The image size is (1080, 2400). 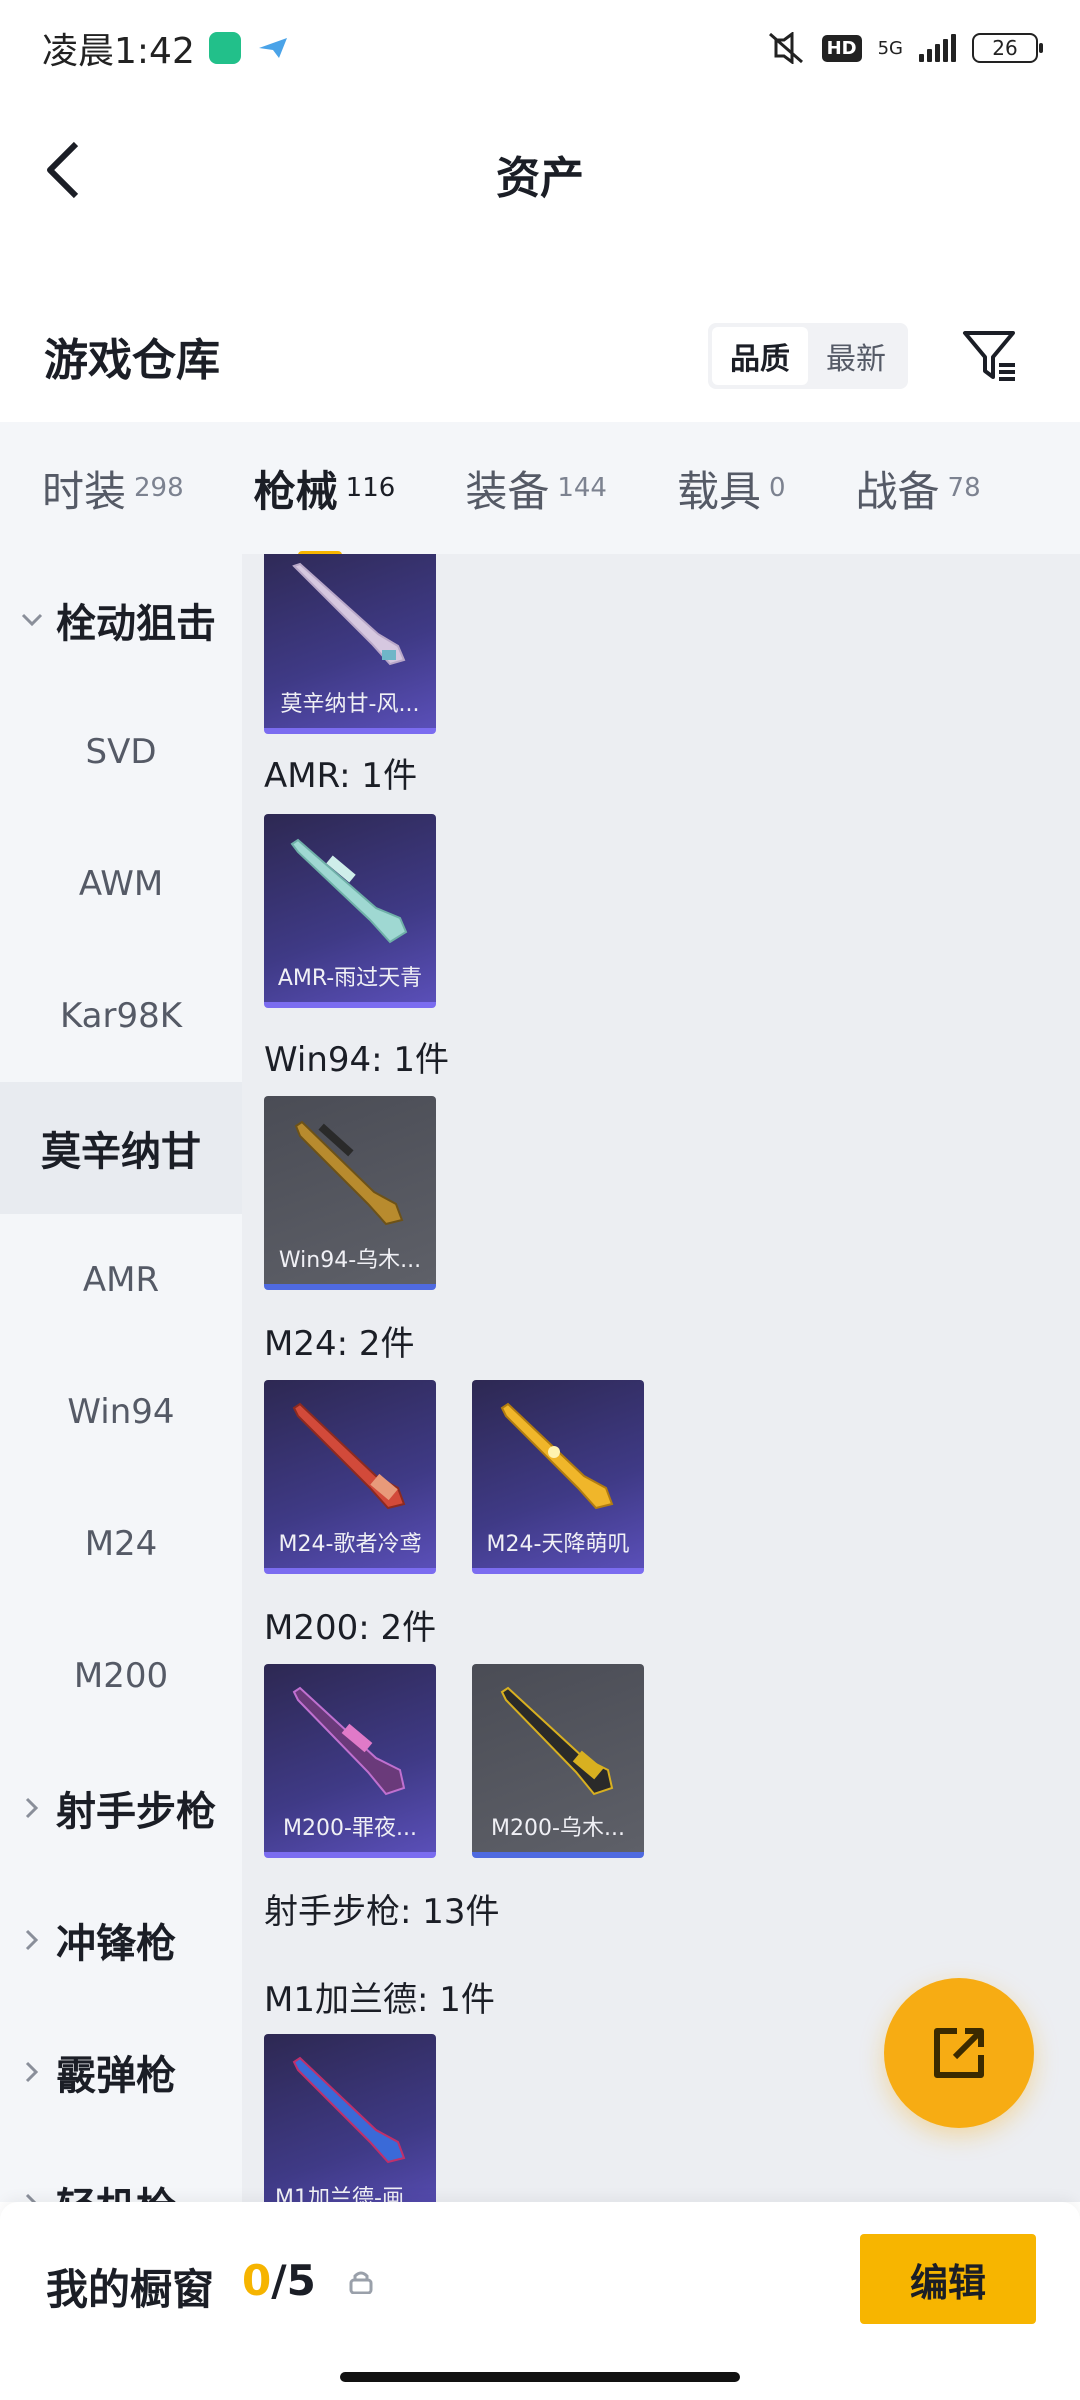 What do you see at coordinates (897, 491) in the screenshot?
I see `tab-label: 战备` at bounding box center [897, 491].